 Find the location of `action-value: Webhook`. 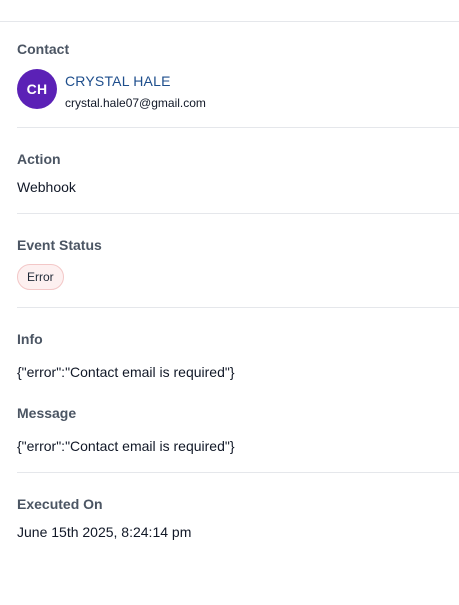

action-value: Webhook is located at coordinates (46, 187).